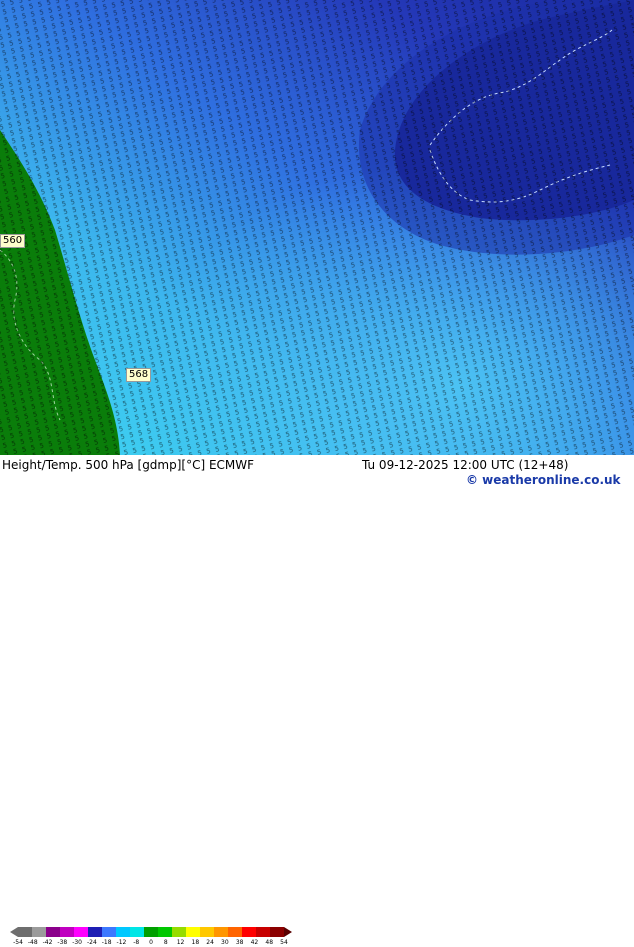  What do you see at coordinates (543, 480) in the screenshot?
I see `site-credit: © weatheronline.co.uk` at bounding box center [543, 480].